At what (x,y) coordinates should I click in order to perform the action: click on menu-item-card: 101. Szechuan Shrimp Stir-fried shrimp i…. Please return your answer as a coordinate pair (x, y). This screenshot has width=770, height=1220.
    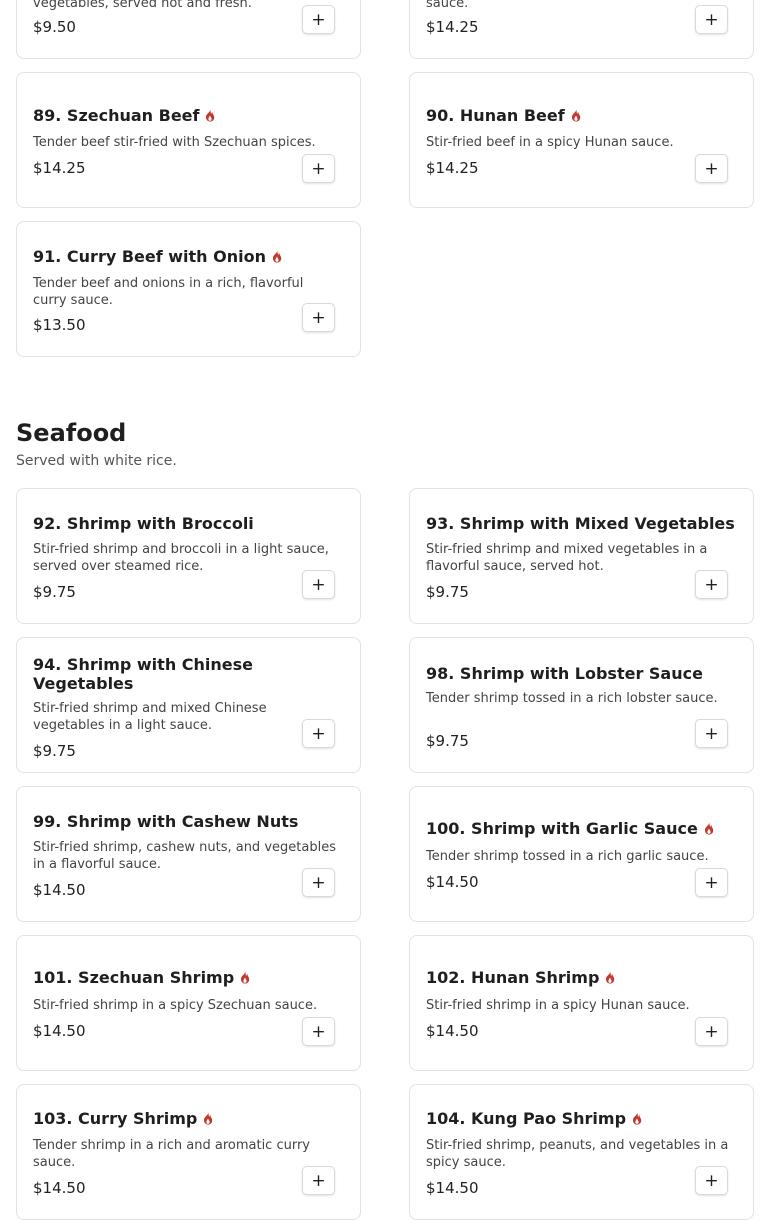
    Looking at the image, I should click on (188, 1003).